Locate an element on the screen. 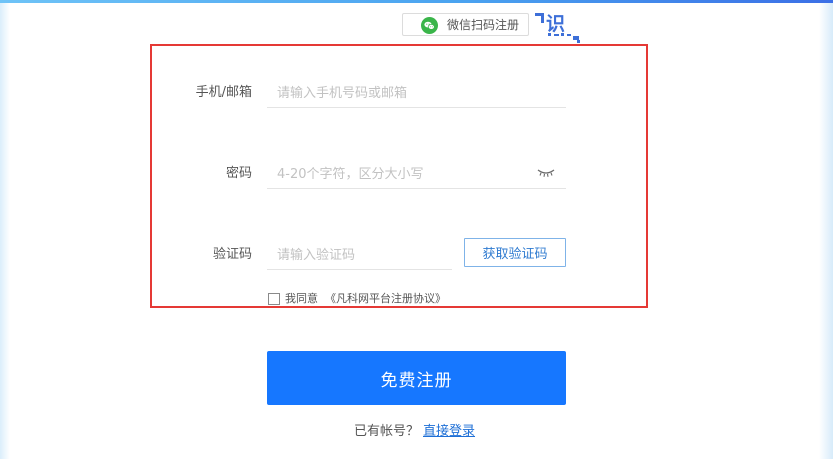  agreement-link: 《凡科网平台注册协议》 is located at coordinates (385, 298).